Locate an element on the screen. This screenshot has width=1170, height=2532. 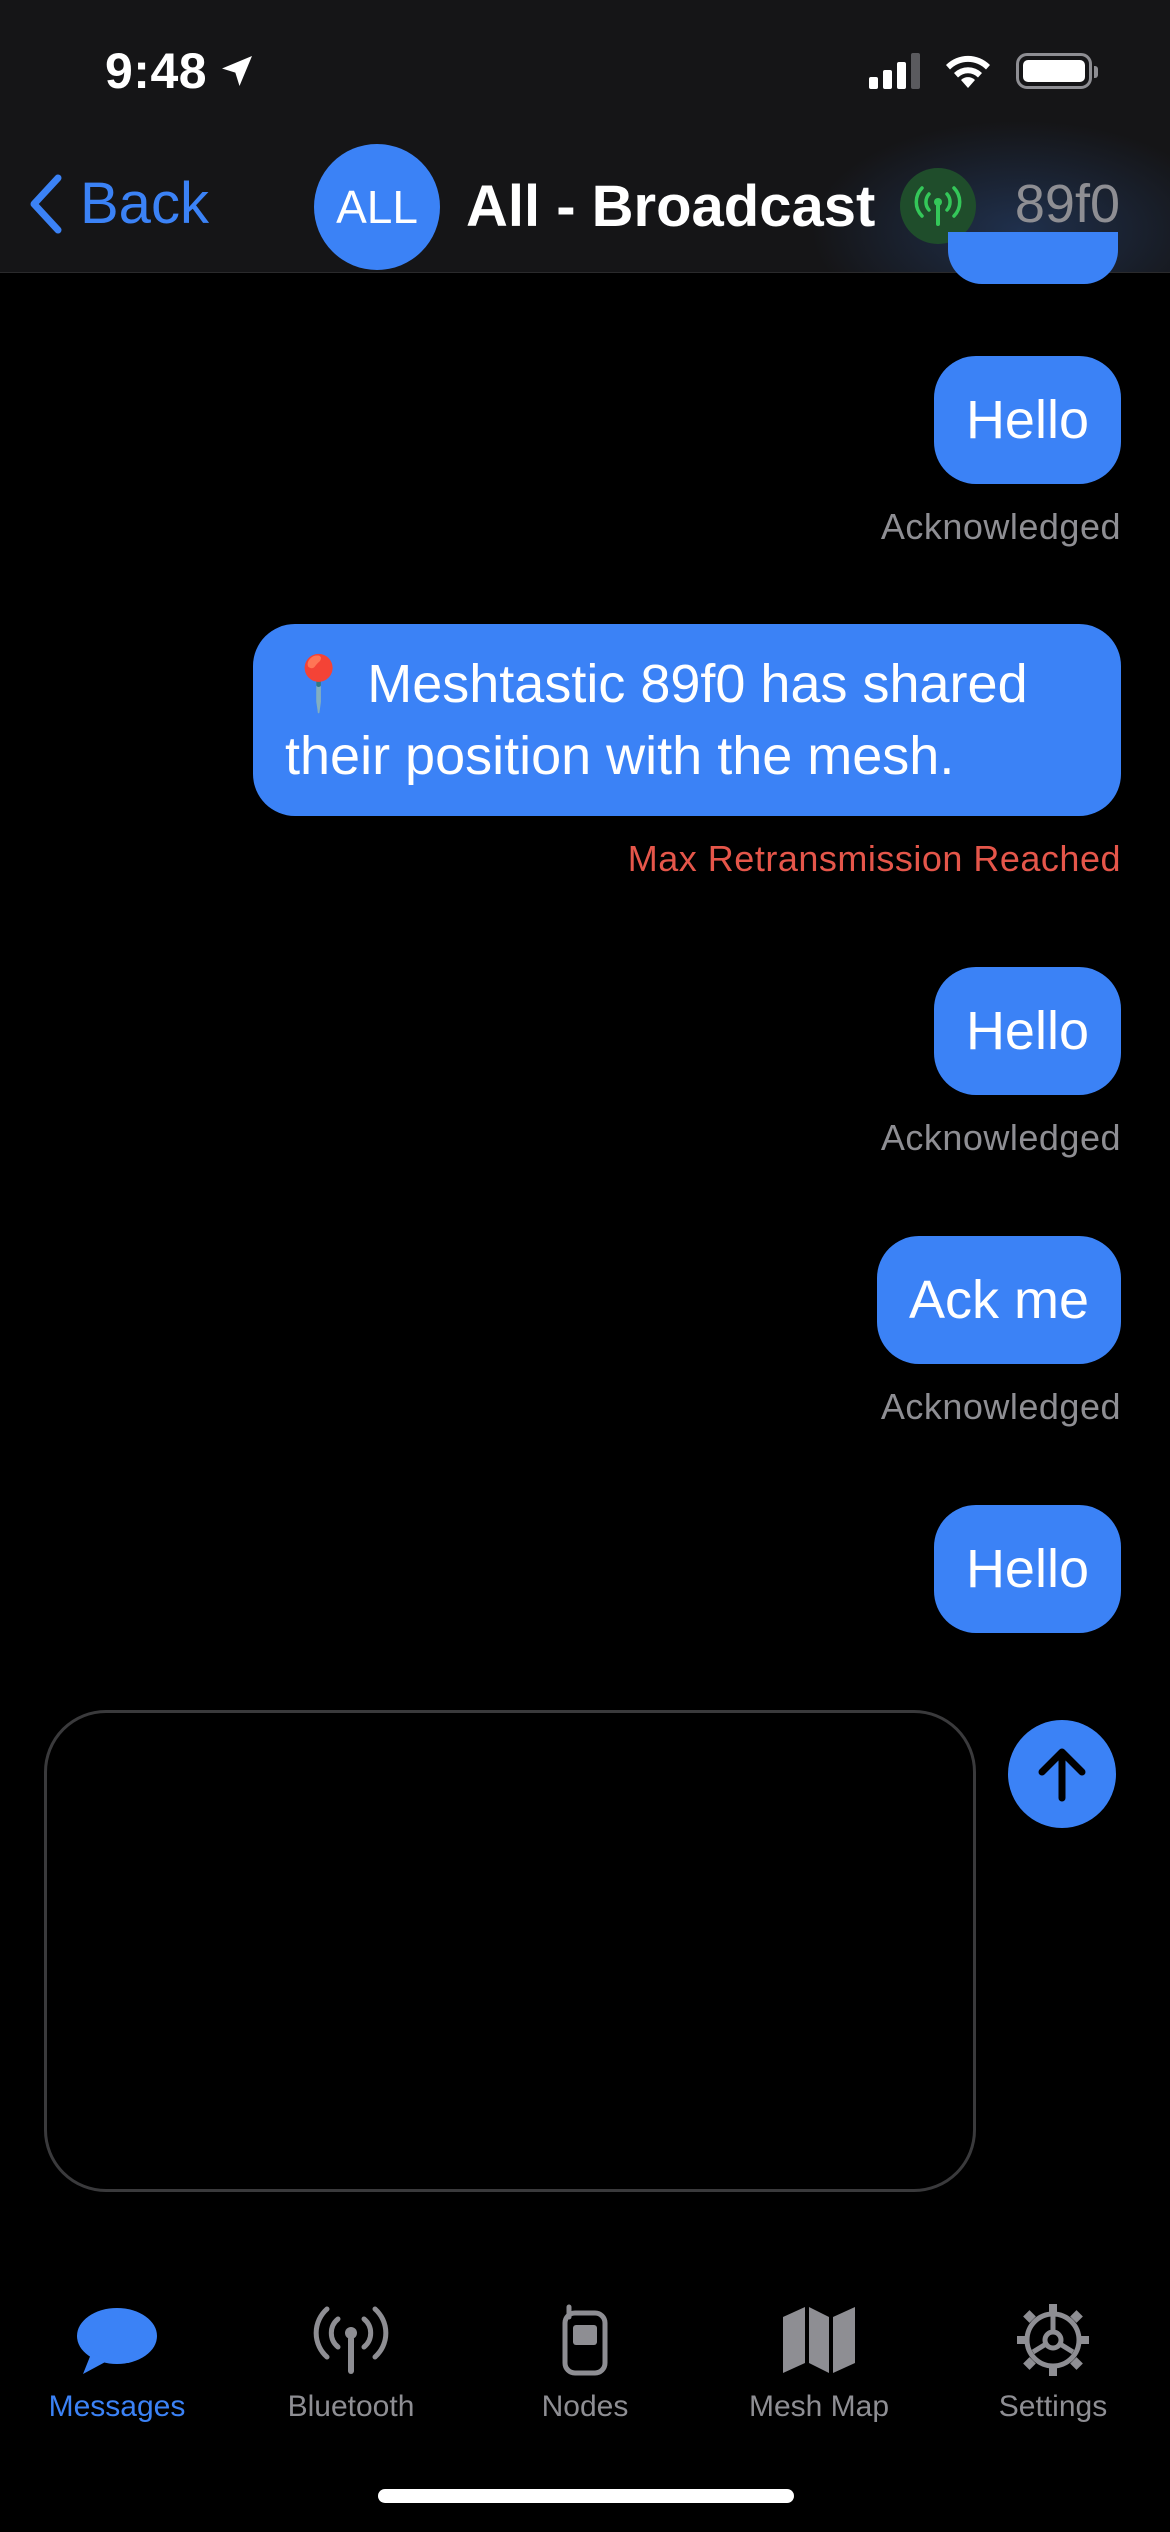
tab-label: Nodes is located at coordinates (585, 2406).